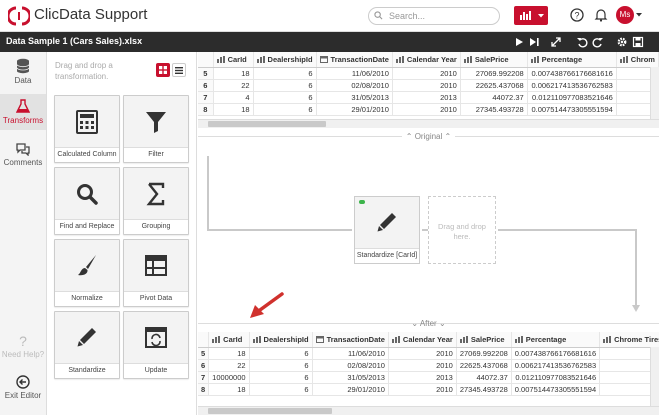 This screenshot has height=415, width=659. I want to click on table-cell: 10000000, so click(229, 377).